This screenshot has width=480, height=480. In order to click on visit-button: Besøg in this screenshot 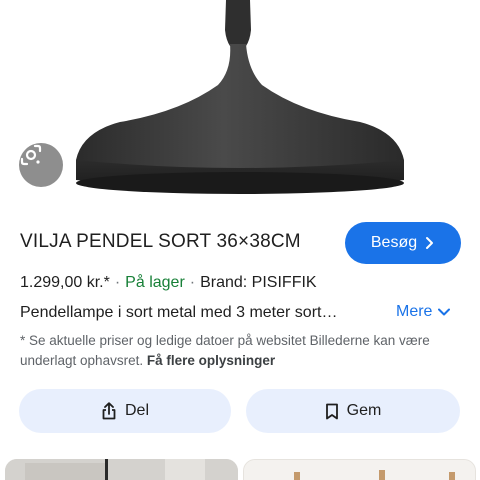, I will do `click(403, 243)`.